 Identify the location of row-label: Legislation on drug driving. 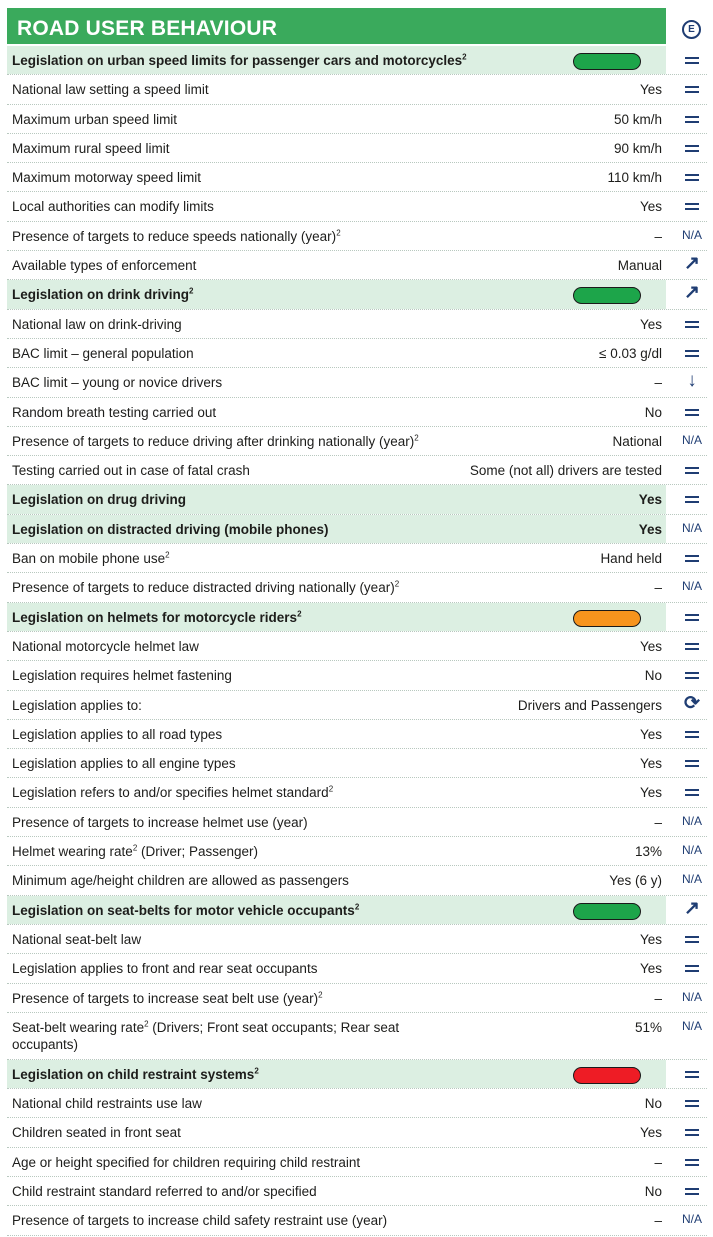
(99, 499).